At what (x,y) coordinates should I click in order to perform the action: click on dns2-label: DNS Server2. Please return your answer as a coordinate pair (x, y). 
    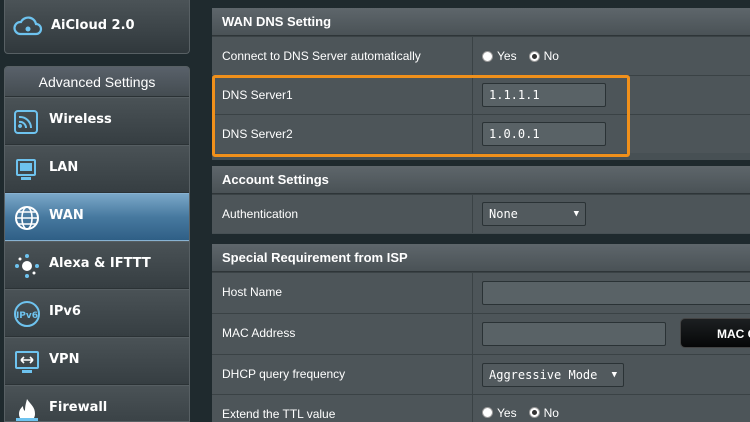
    Looking at the image, I should click on (257, 134).